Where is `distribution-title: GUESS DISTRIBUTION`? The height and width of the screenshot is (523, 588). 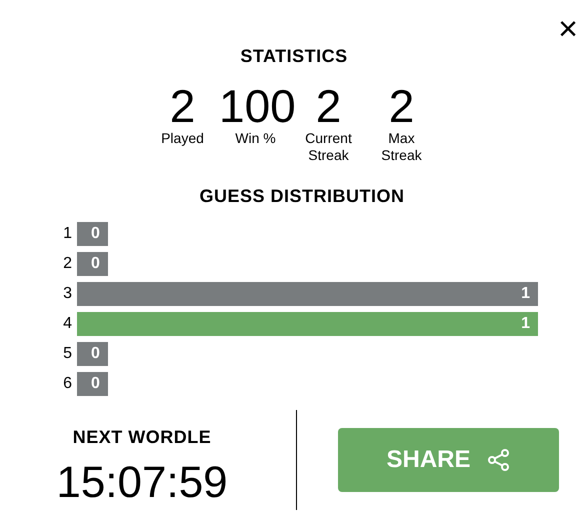 distribution-title: GUESS DISTRIBUTION is located at coordinates (302, 197).